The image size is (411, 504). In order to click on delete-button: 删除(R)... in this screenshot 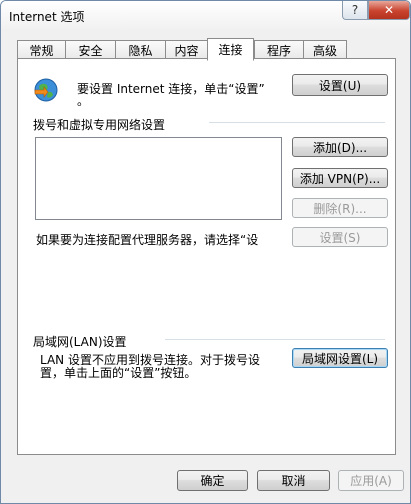, I will do `click(340, 208)`.